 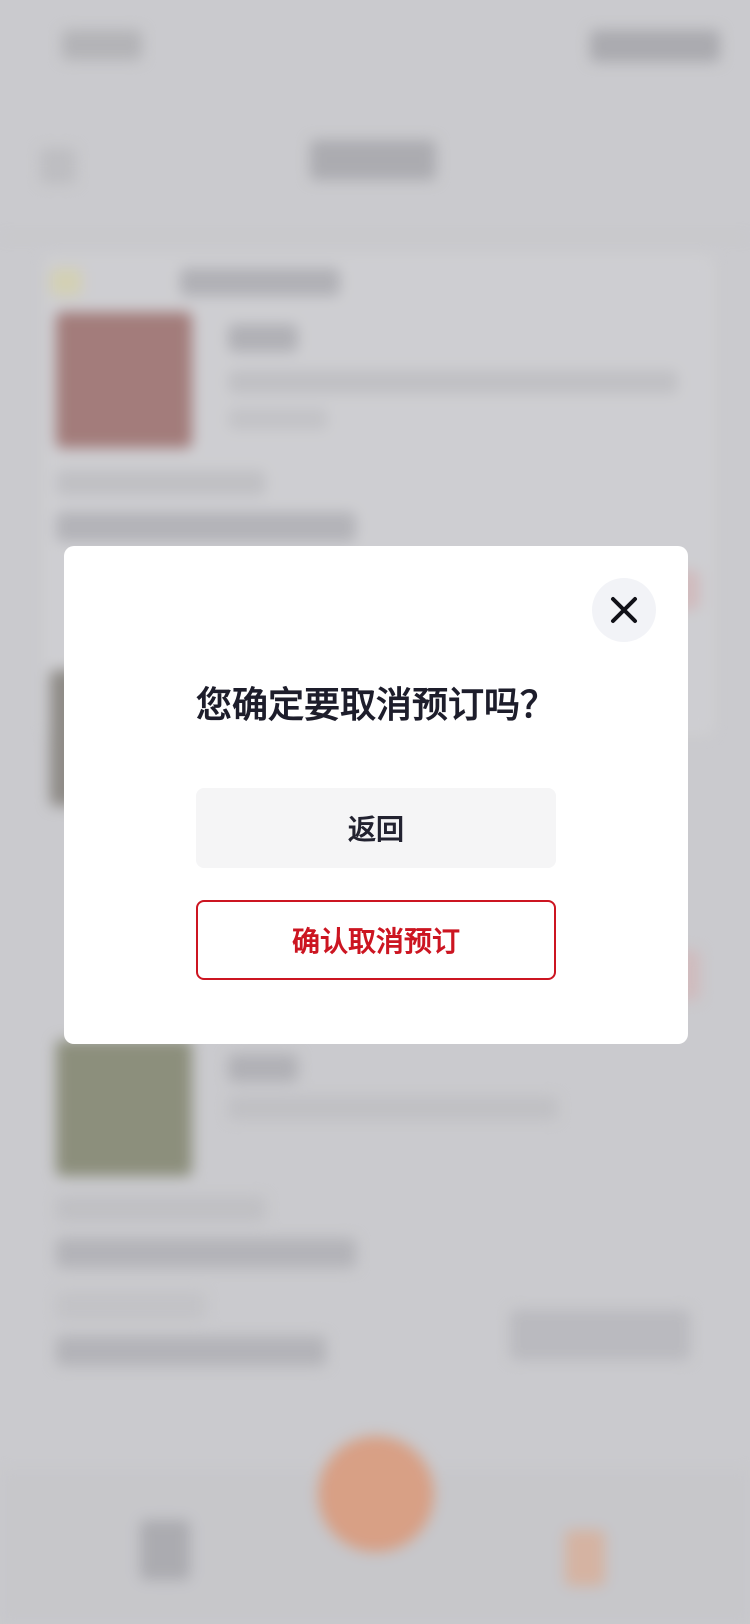 I want to click on close-icon, so click(x=624, y=610).